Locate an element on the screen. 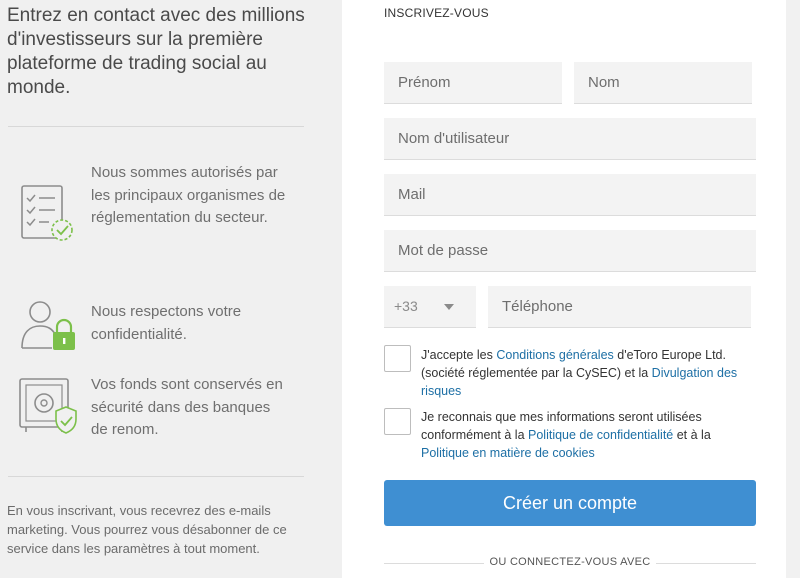  phone-prefix-value: +33 is located at coordinates (406, 306).